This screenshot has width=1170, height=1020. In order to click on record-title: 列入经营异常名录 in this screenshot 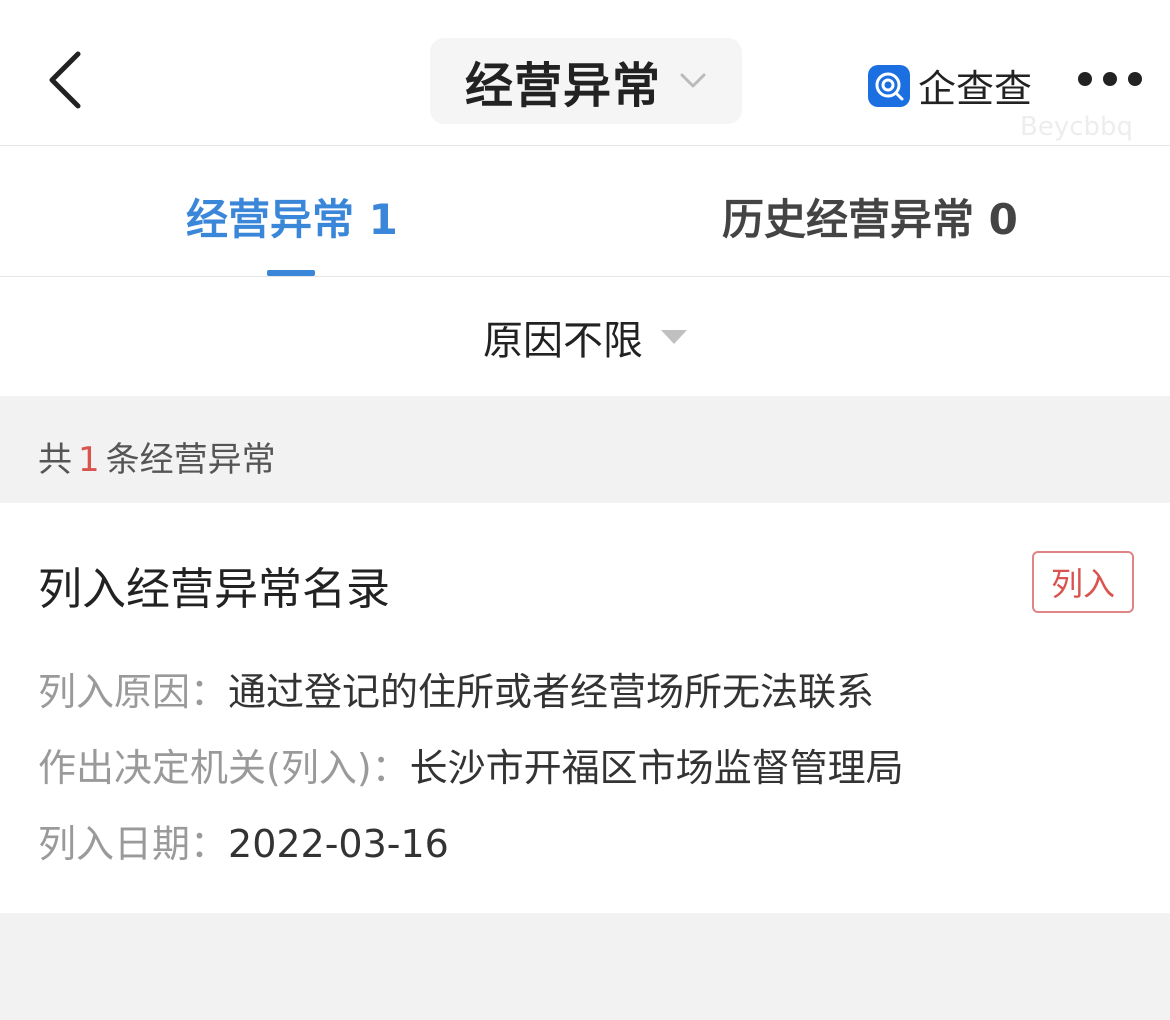, I will do `click(214, 589)`.